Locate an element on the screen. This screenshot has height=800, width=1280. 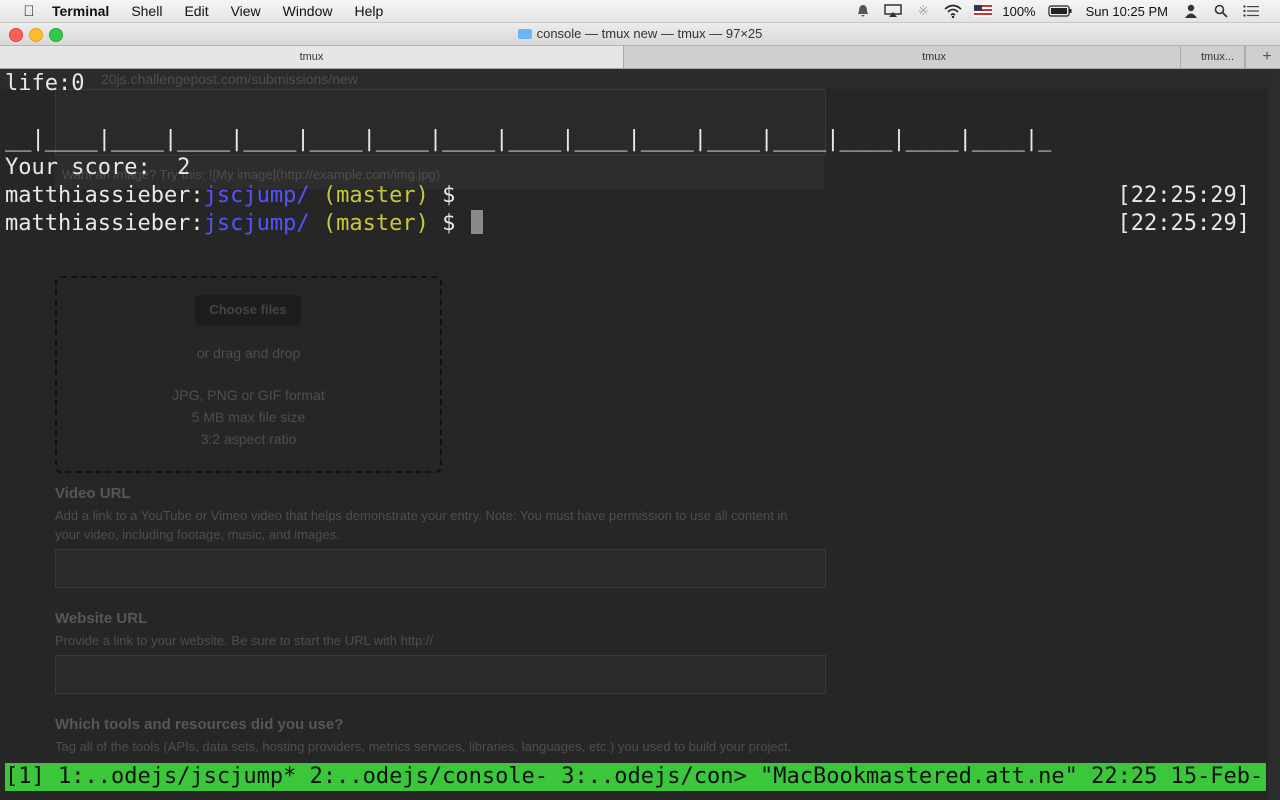
airplay-icon is located at coordinates (893, 11).